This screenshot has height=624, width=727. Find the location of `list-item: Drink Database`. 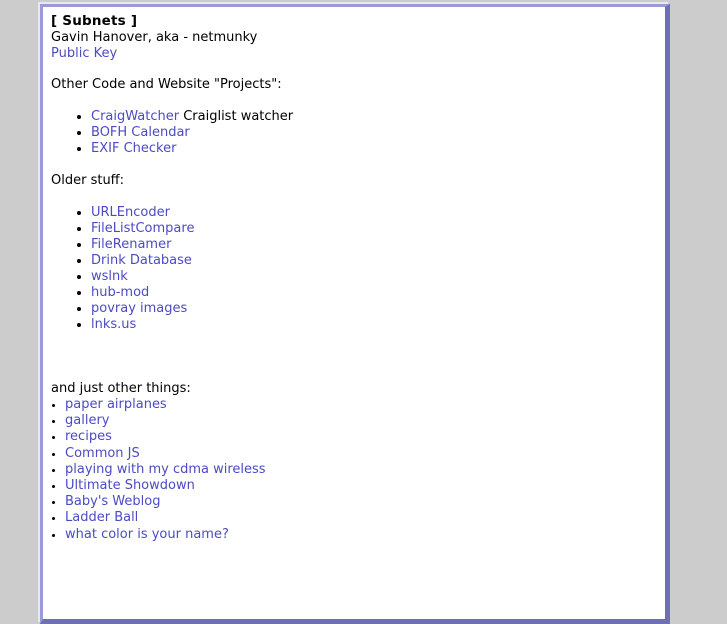

list-item: Drink Database is located at coordinates (374, 261).